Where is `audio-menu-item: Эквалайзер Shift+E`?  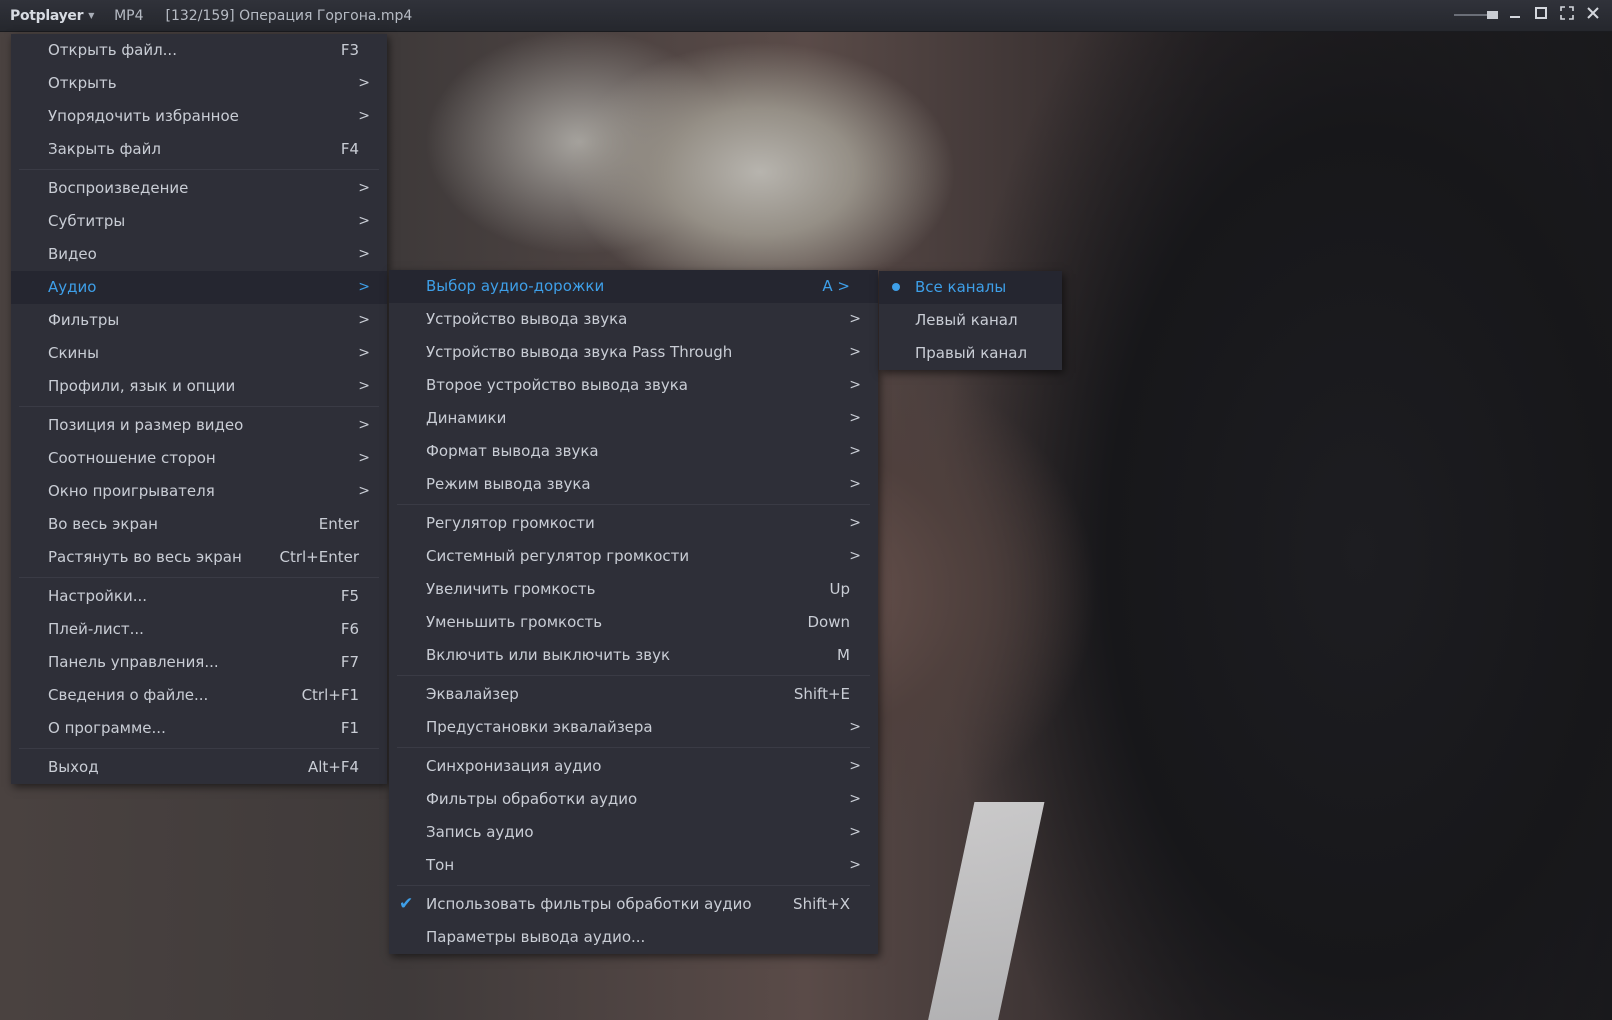
audio-menu-item: Эквалайзер Shift+E is located at coordinates (633, 694).